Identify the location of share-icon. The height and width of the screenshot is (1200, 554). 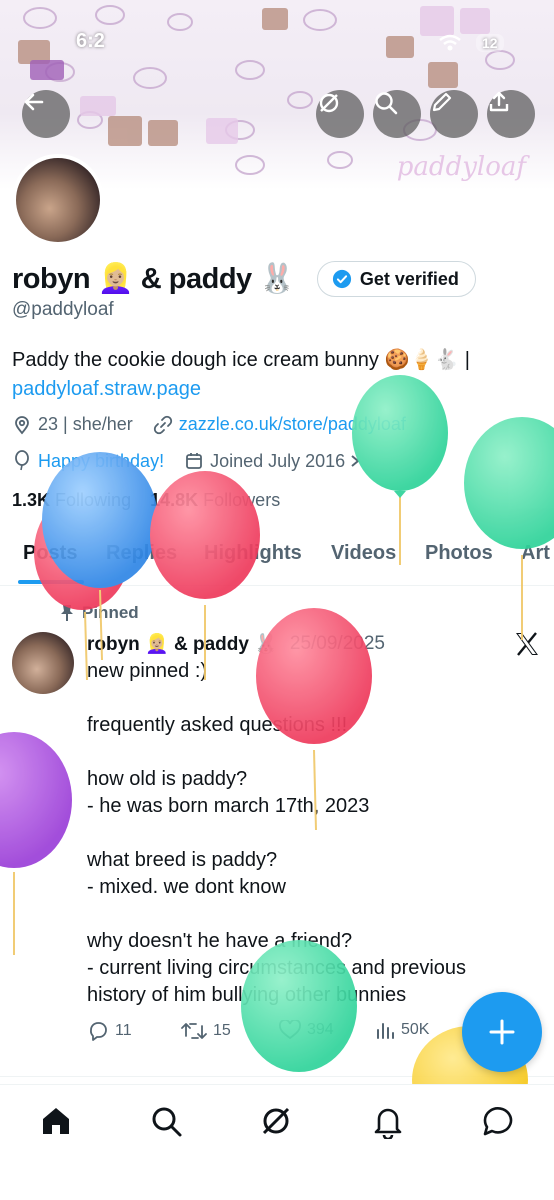
(499, 101).